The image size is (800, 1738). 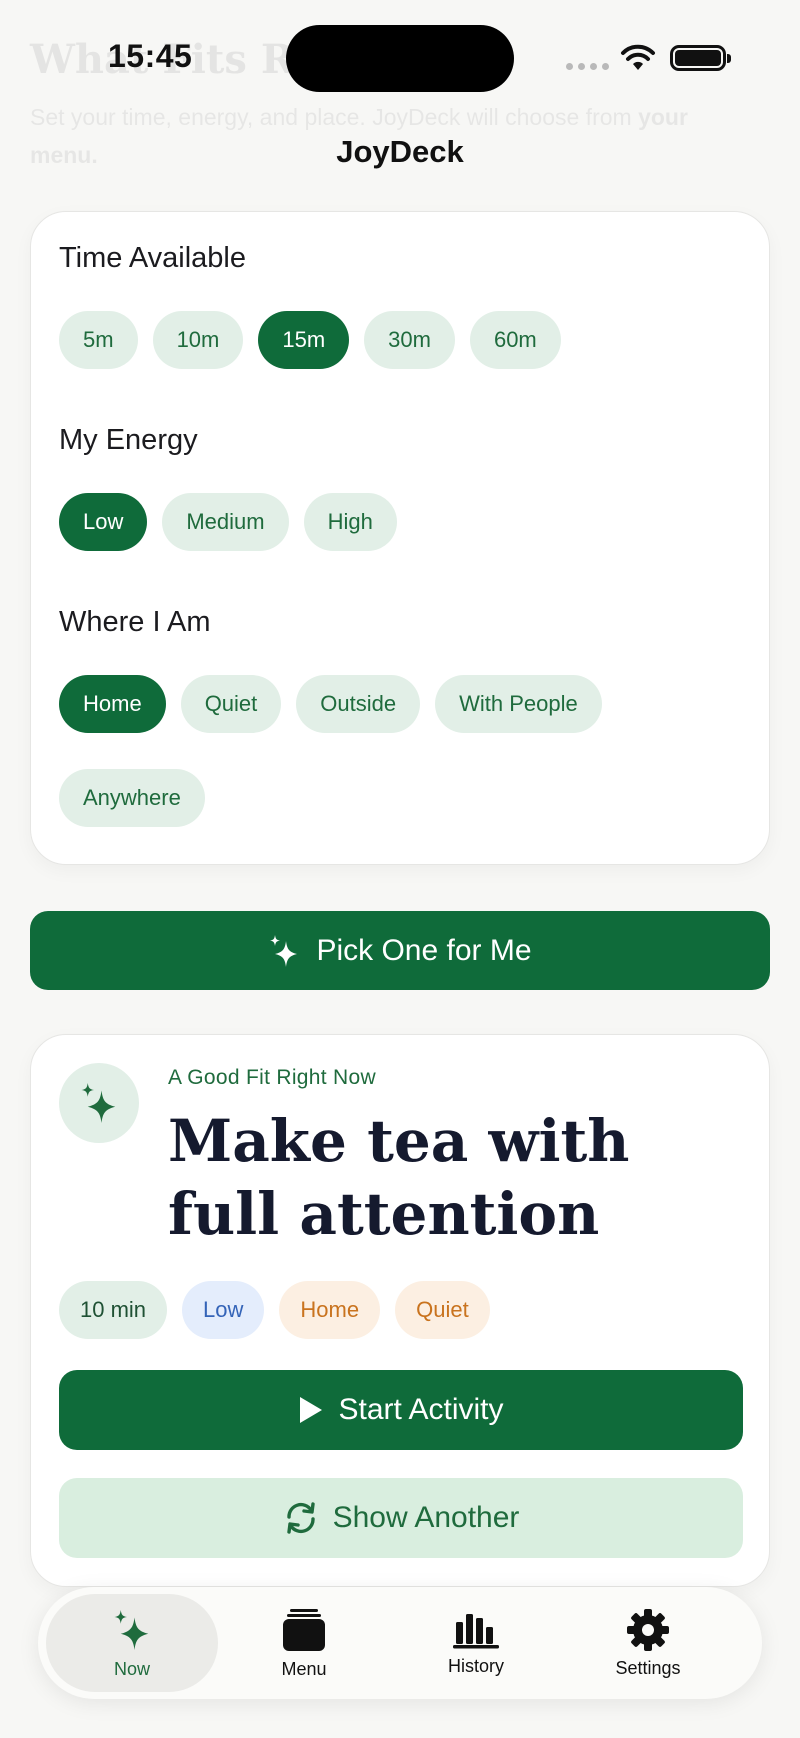 What do you see at coordinates (300, 1518) in the screenshot?
I see `refresh-icon` at bounding box center [300, 1518].